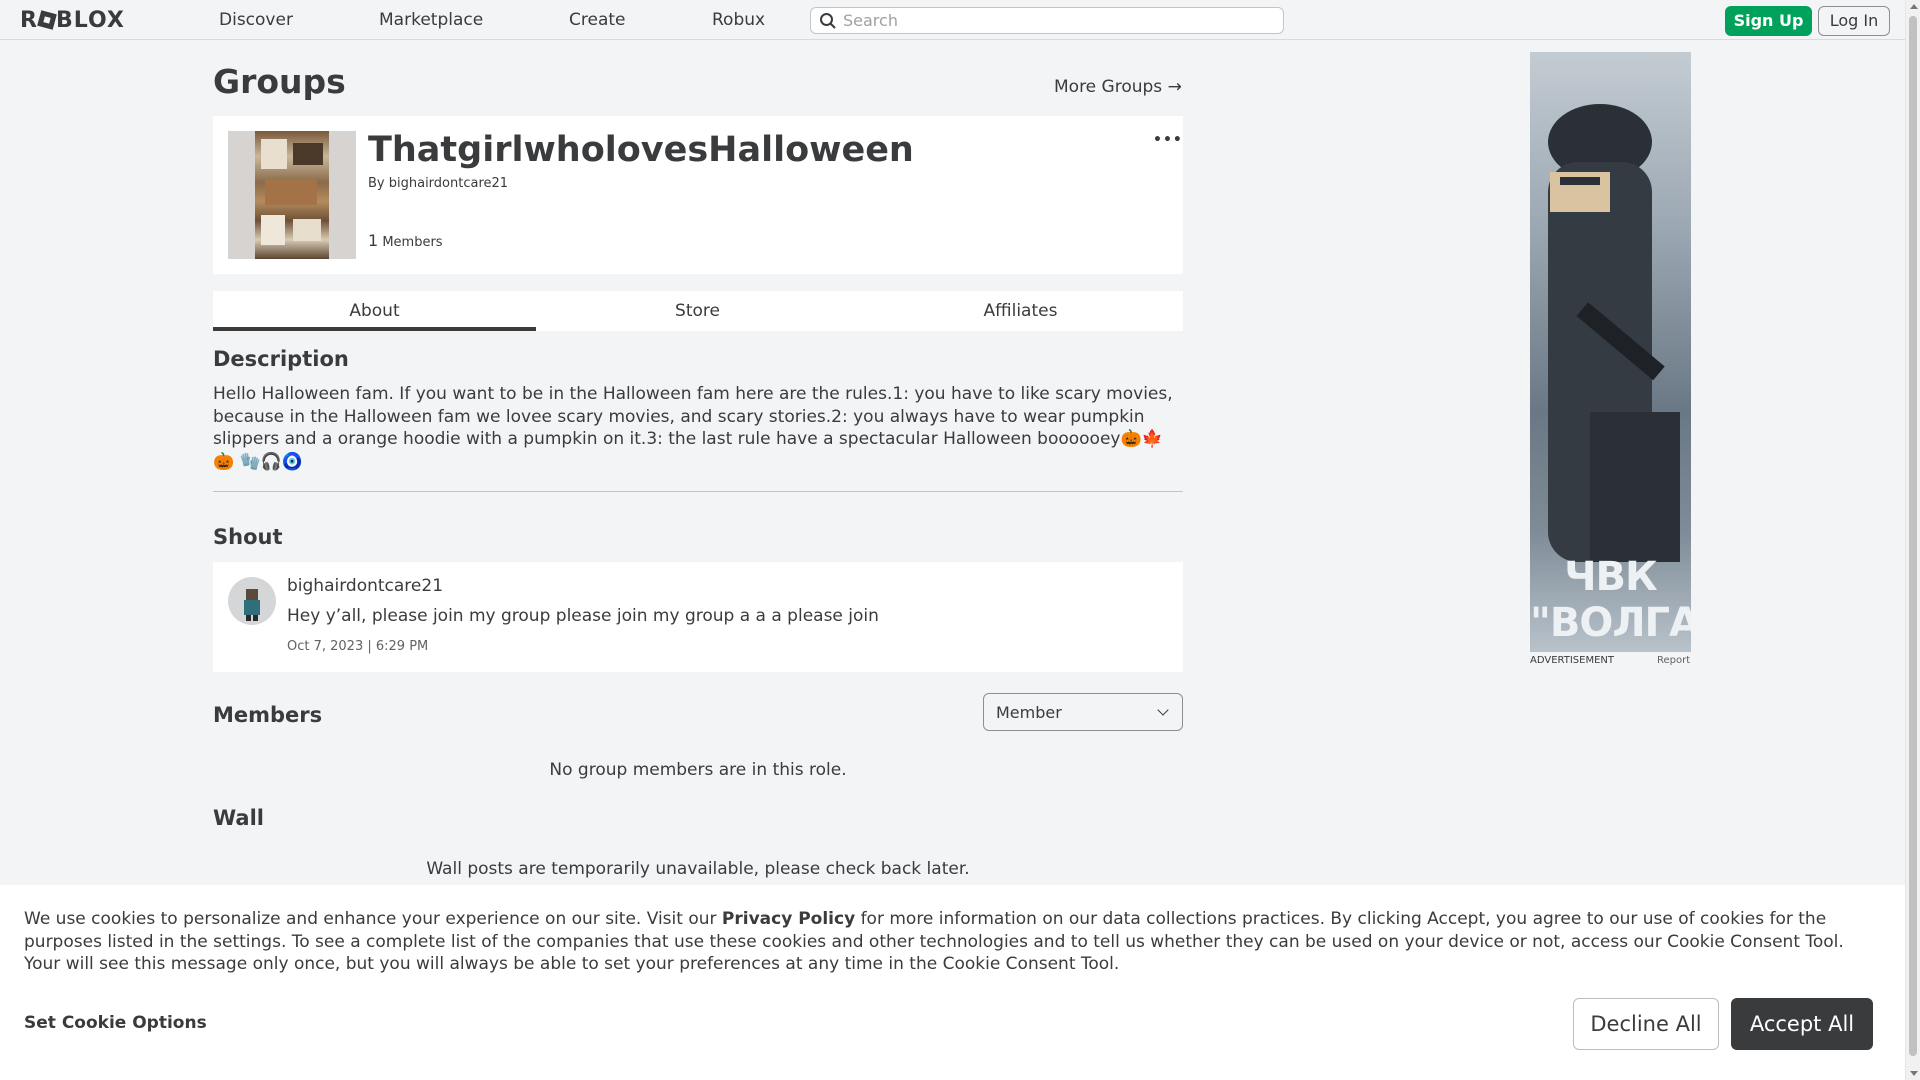  Describe the element at coordinates (698, 770) in the screenshot. I see `members-empty-message: No group members are in this role.` at that location.